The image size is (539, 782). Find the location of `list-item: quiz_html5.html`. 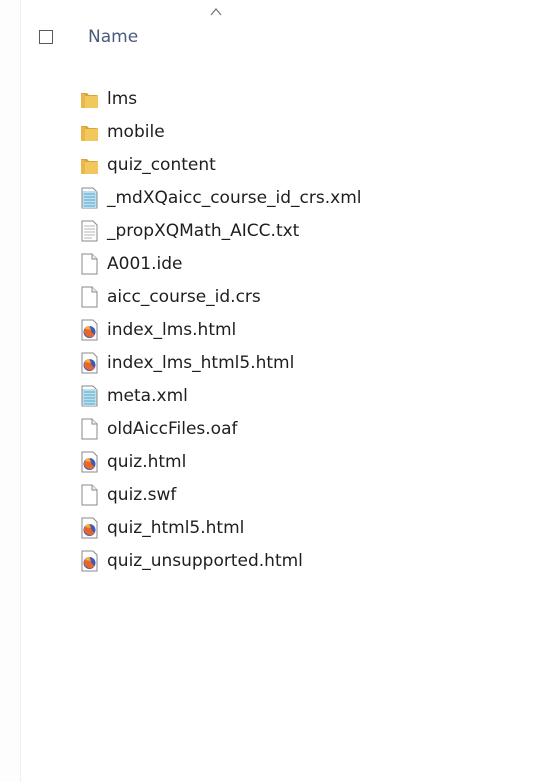

list-item: quiz_html5.html is located at coordinates (300, 527).